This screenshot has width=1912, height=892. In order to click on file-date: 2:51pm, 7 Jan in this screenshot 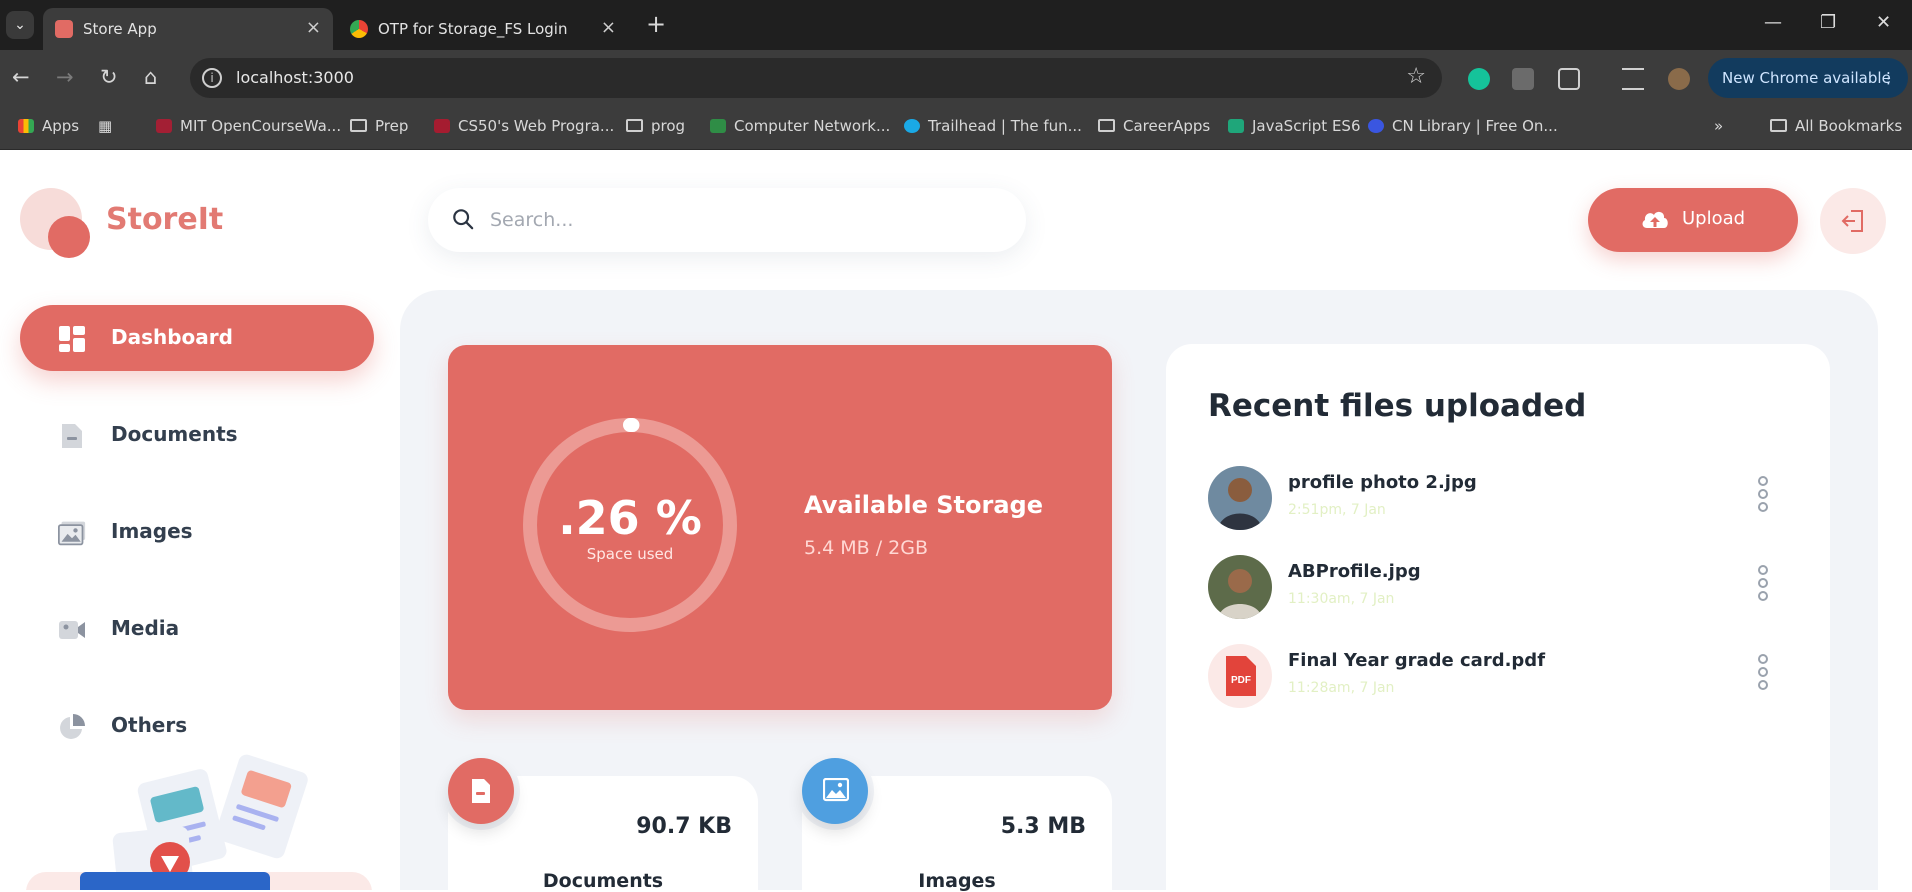, I will do `click(1337, 510)`.